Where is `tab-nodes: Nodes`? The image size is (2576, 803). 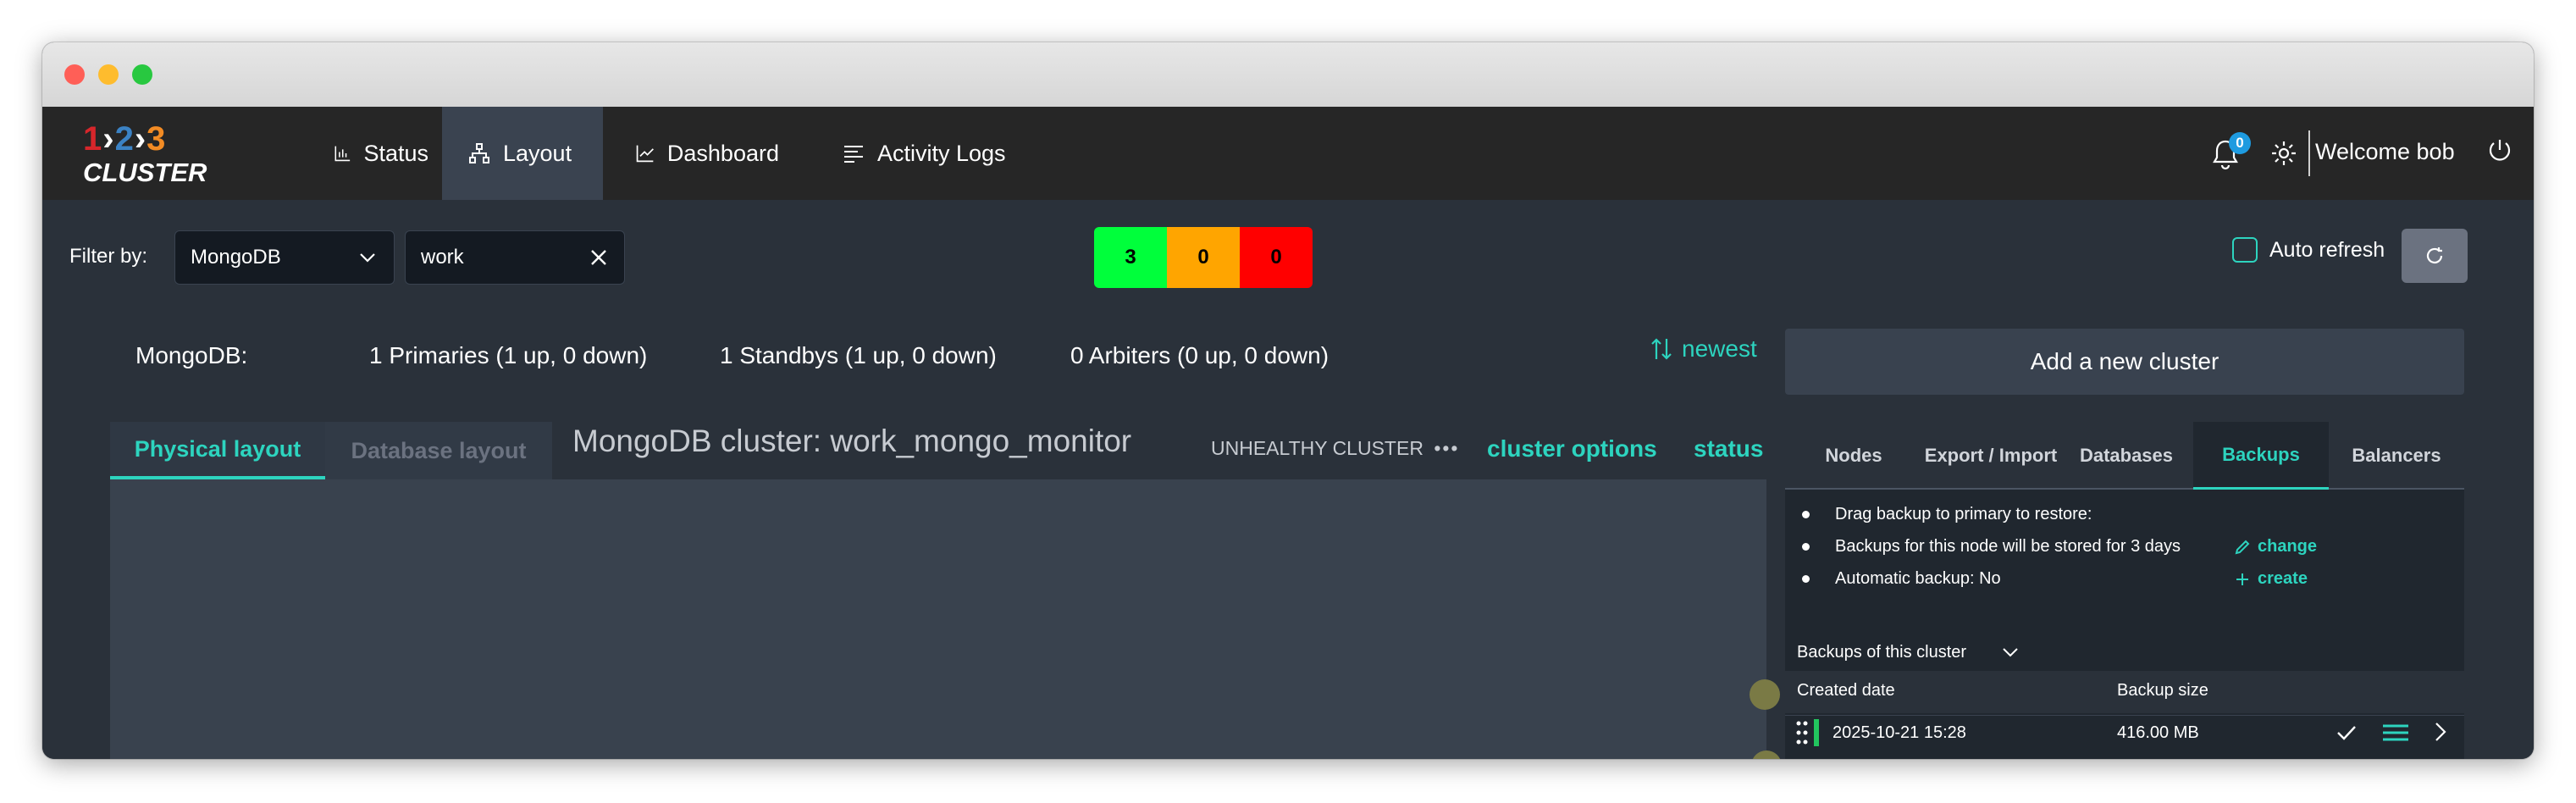 tab-nodes: Nodes is located at coordinates (1854, 456).